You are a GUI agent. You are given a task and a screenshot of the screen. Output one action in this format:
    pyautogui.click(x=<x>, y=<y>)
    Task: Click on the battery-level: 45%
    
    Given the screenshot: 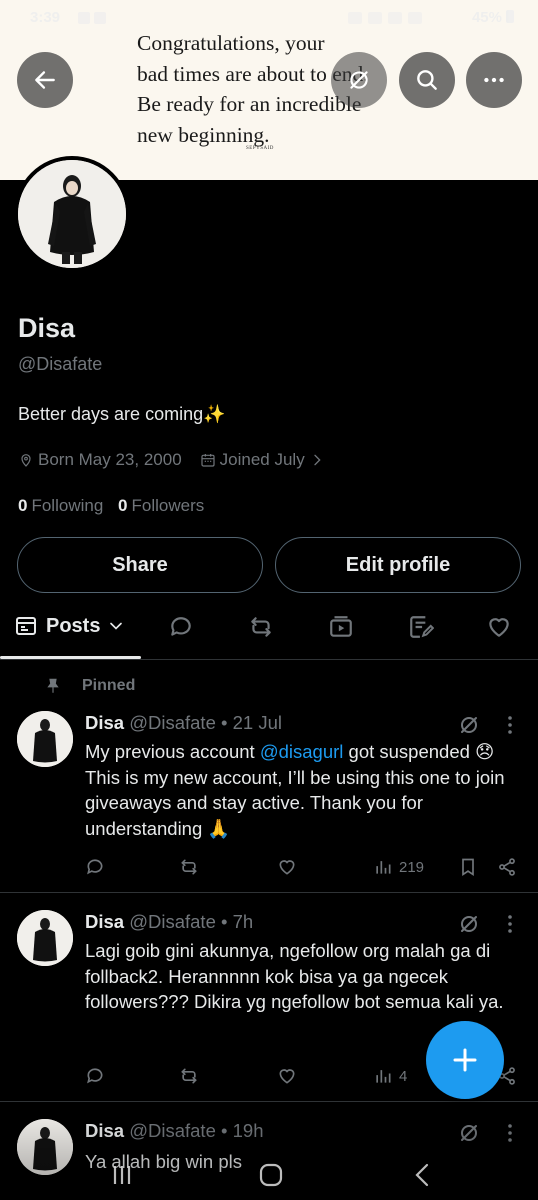 What is the action you would take?
    pyautogui.click(x=486, y=17)
    